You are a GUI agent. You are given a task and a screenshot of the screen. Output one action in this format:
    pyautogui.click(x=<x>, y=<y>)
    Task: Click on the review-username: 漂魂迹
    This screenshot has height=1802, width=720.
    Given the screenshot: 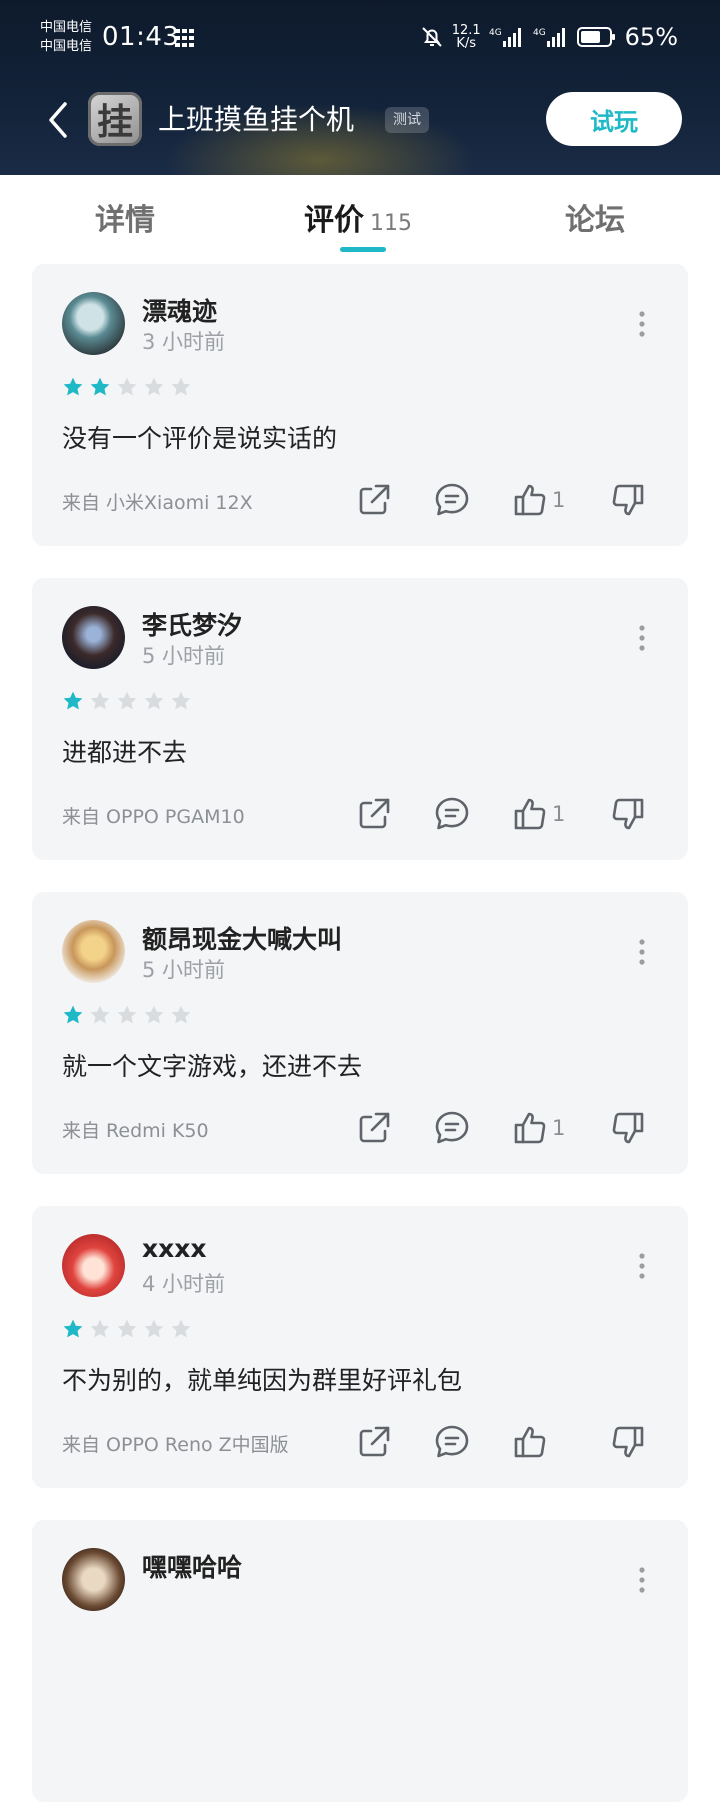 What is the action you would take?
    pyautogui.click(x=179, y=310)
    